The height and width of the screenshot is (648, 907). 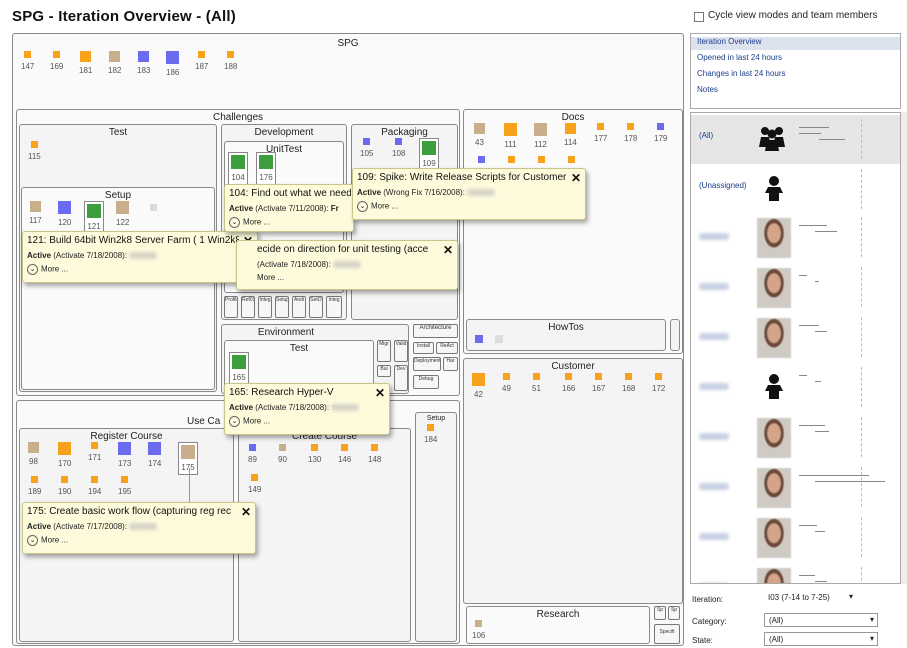 What do you see at coordinates (570, 135) in the screenshot?
I see `work-item: 114` at bounding box center [570, 135].